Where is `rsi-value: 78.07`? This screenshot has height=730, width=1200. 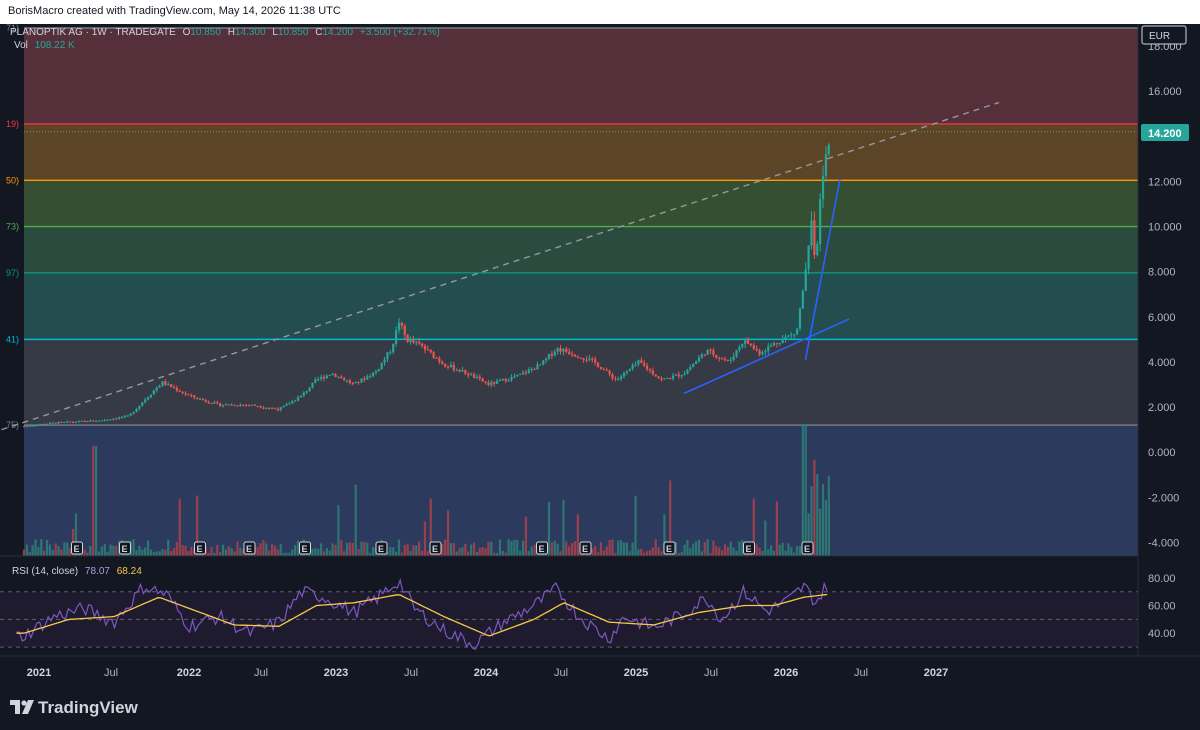 rsi-value: 78.07 is located at coordinates (97, 571).